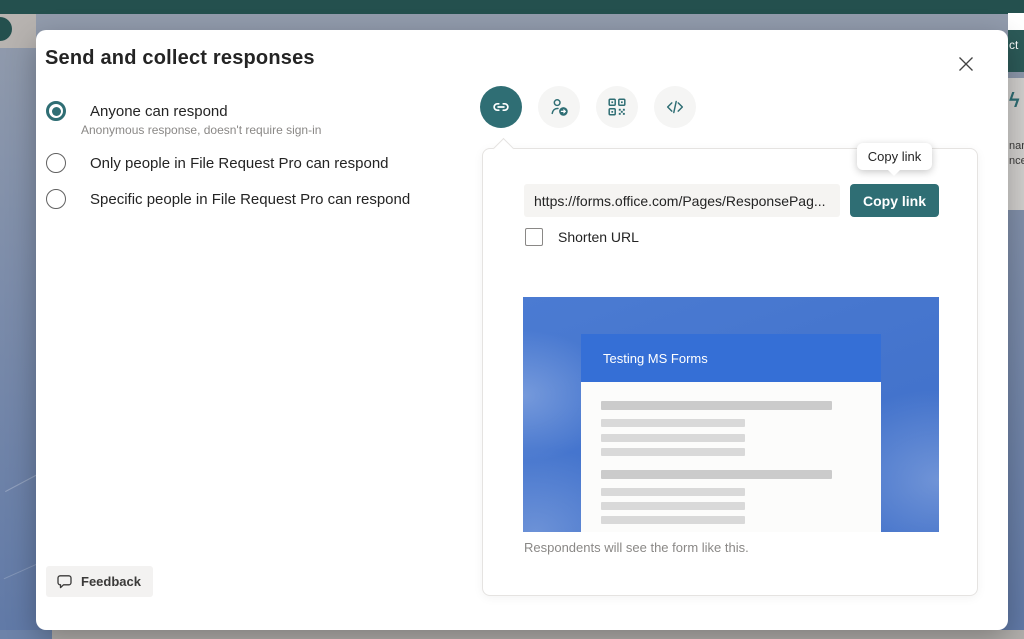  I want to click on preview-caption: Respondents will see the form like this., so click(636, 547).